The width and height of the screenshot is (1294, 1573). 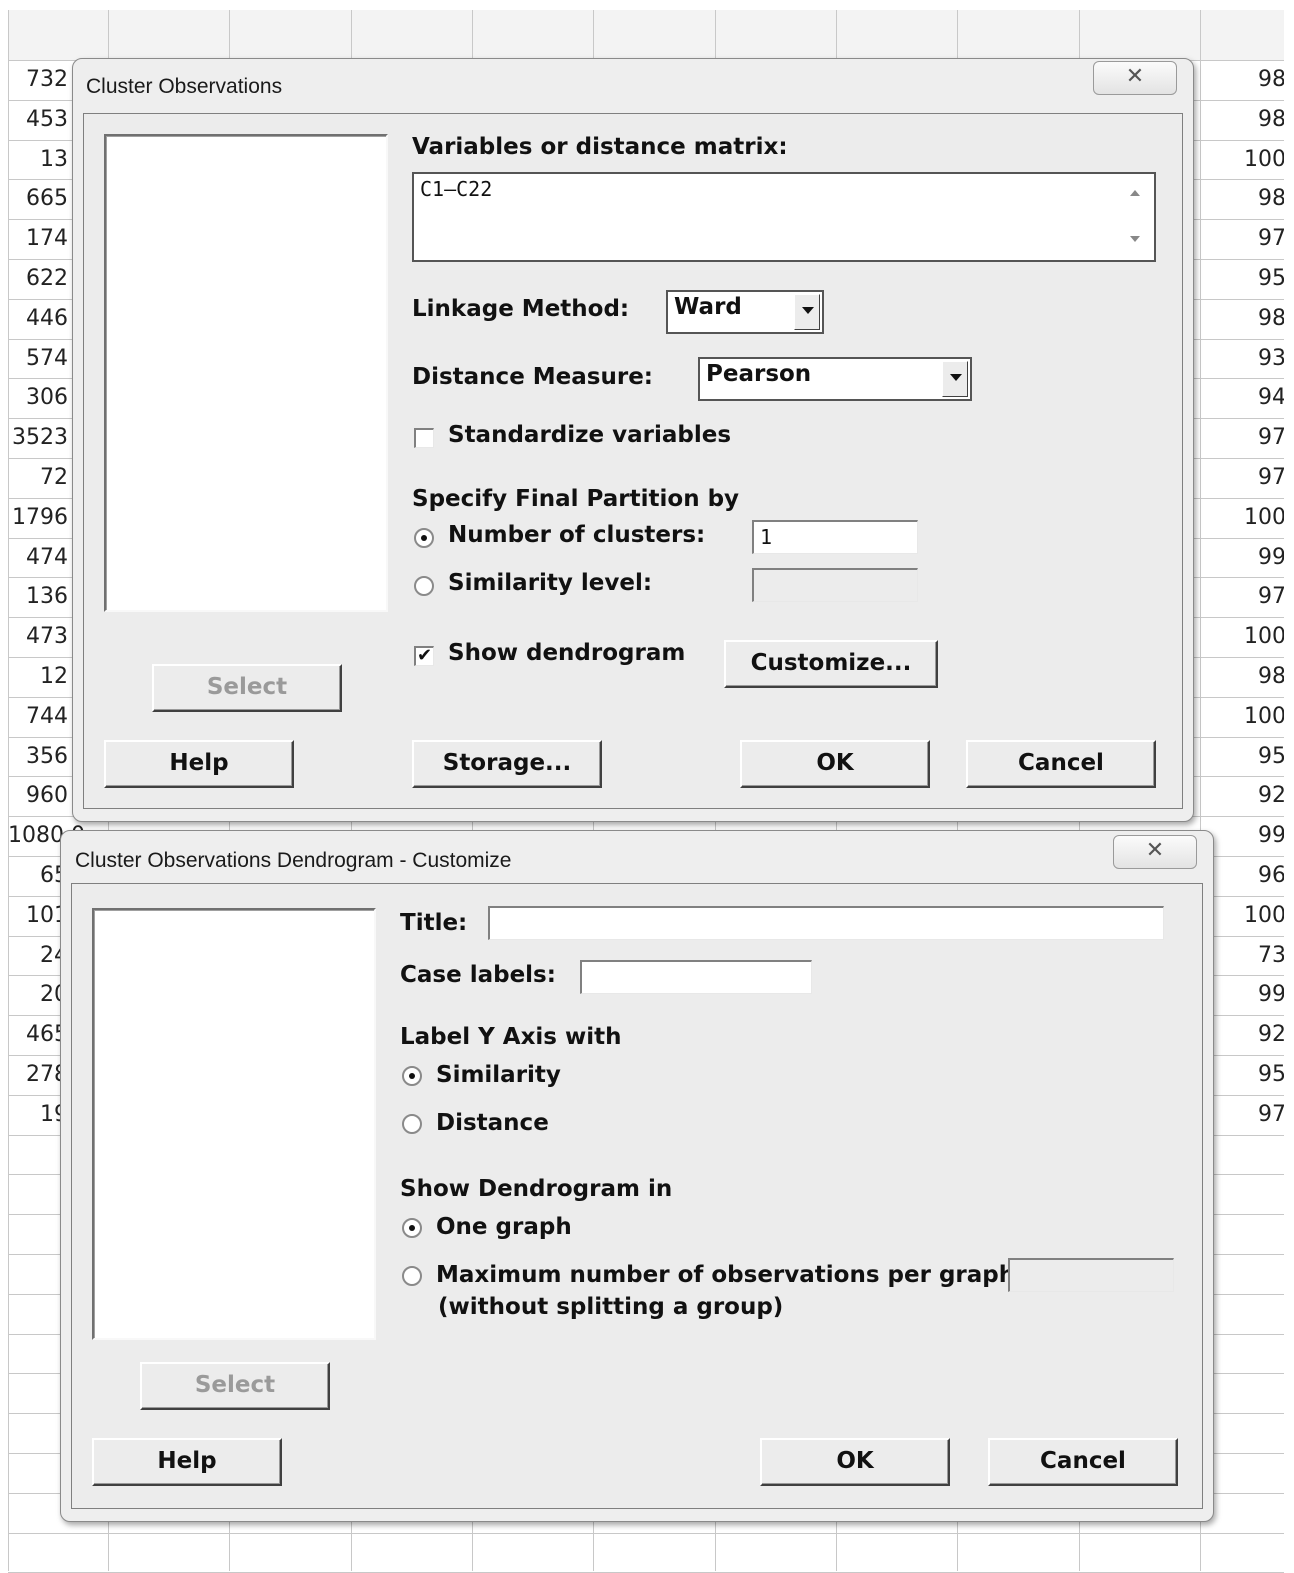 What do you see at coordinates (424, 538) in the screenshot?
I see `number-of-clusters-radio` at bounding box center [424, 538].